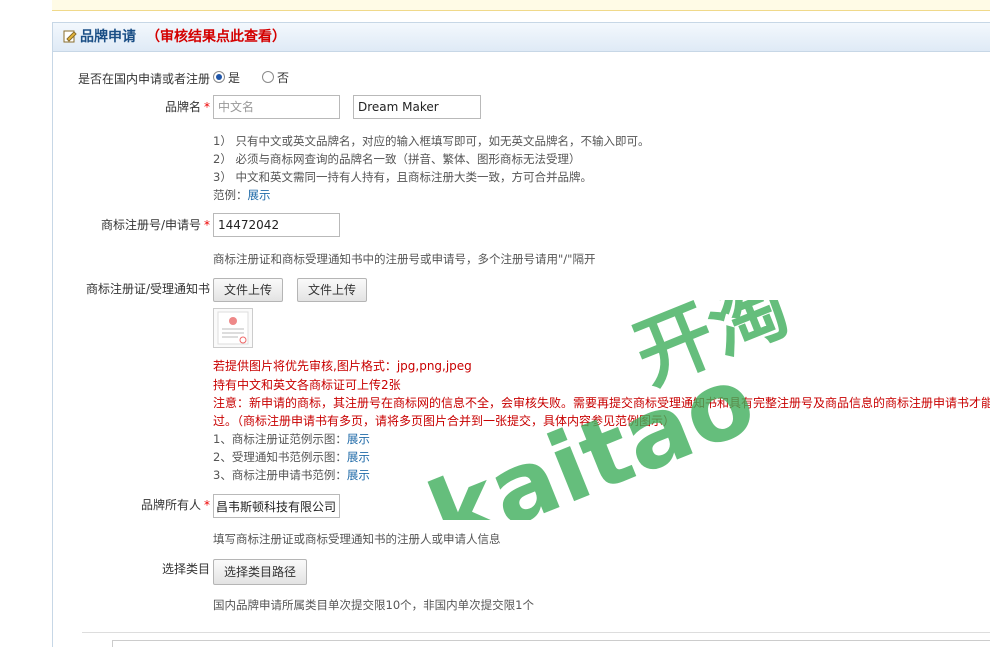 Image resolution: width=990 pixels, height=647 pixels. What do you see at coordinates (307, 385) in the screenshot?
I see `cert-note-2: 持有中文和英文各商标证可上传2张` at bounding box center [307, 385].